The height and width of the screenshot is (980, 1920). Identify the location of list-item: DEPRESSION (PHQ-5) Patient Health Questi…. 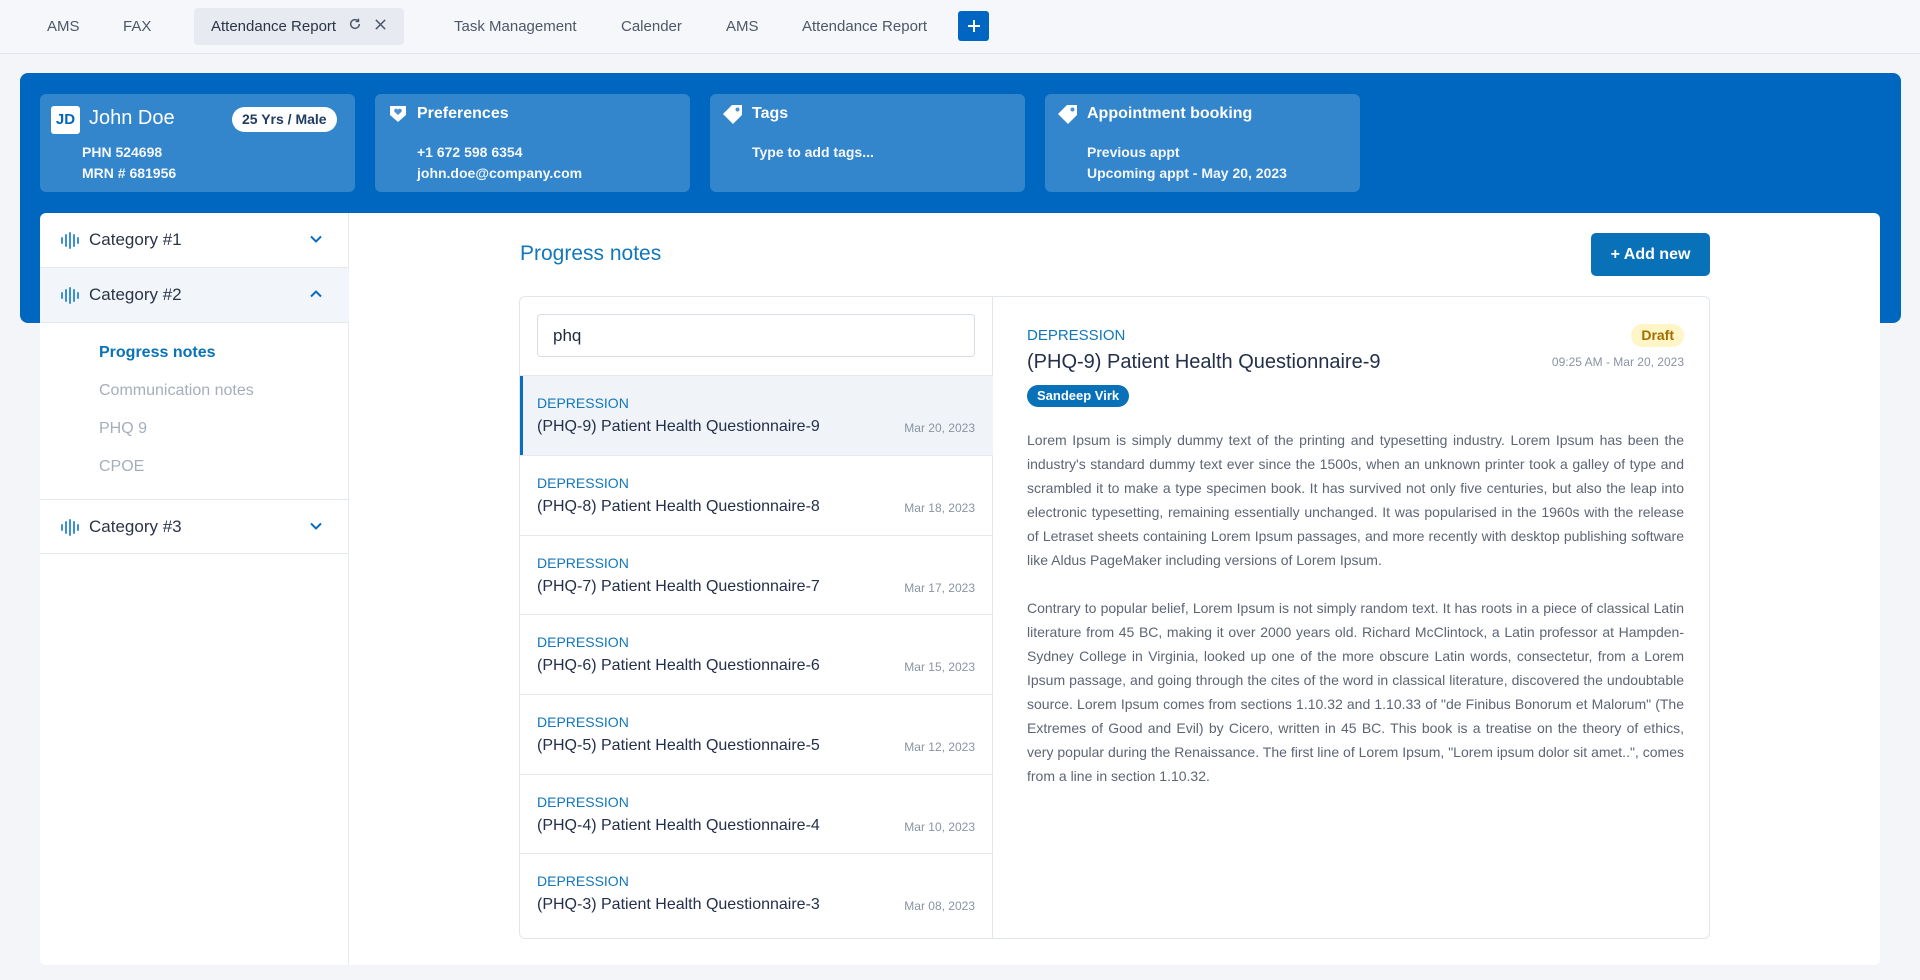
(756, 734).